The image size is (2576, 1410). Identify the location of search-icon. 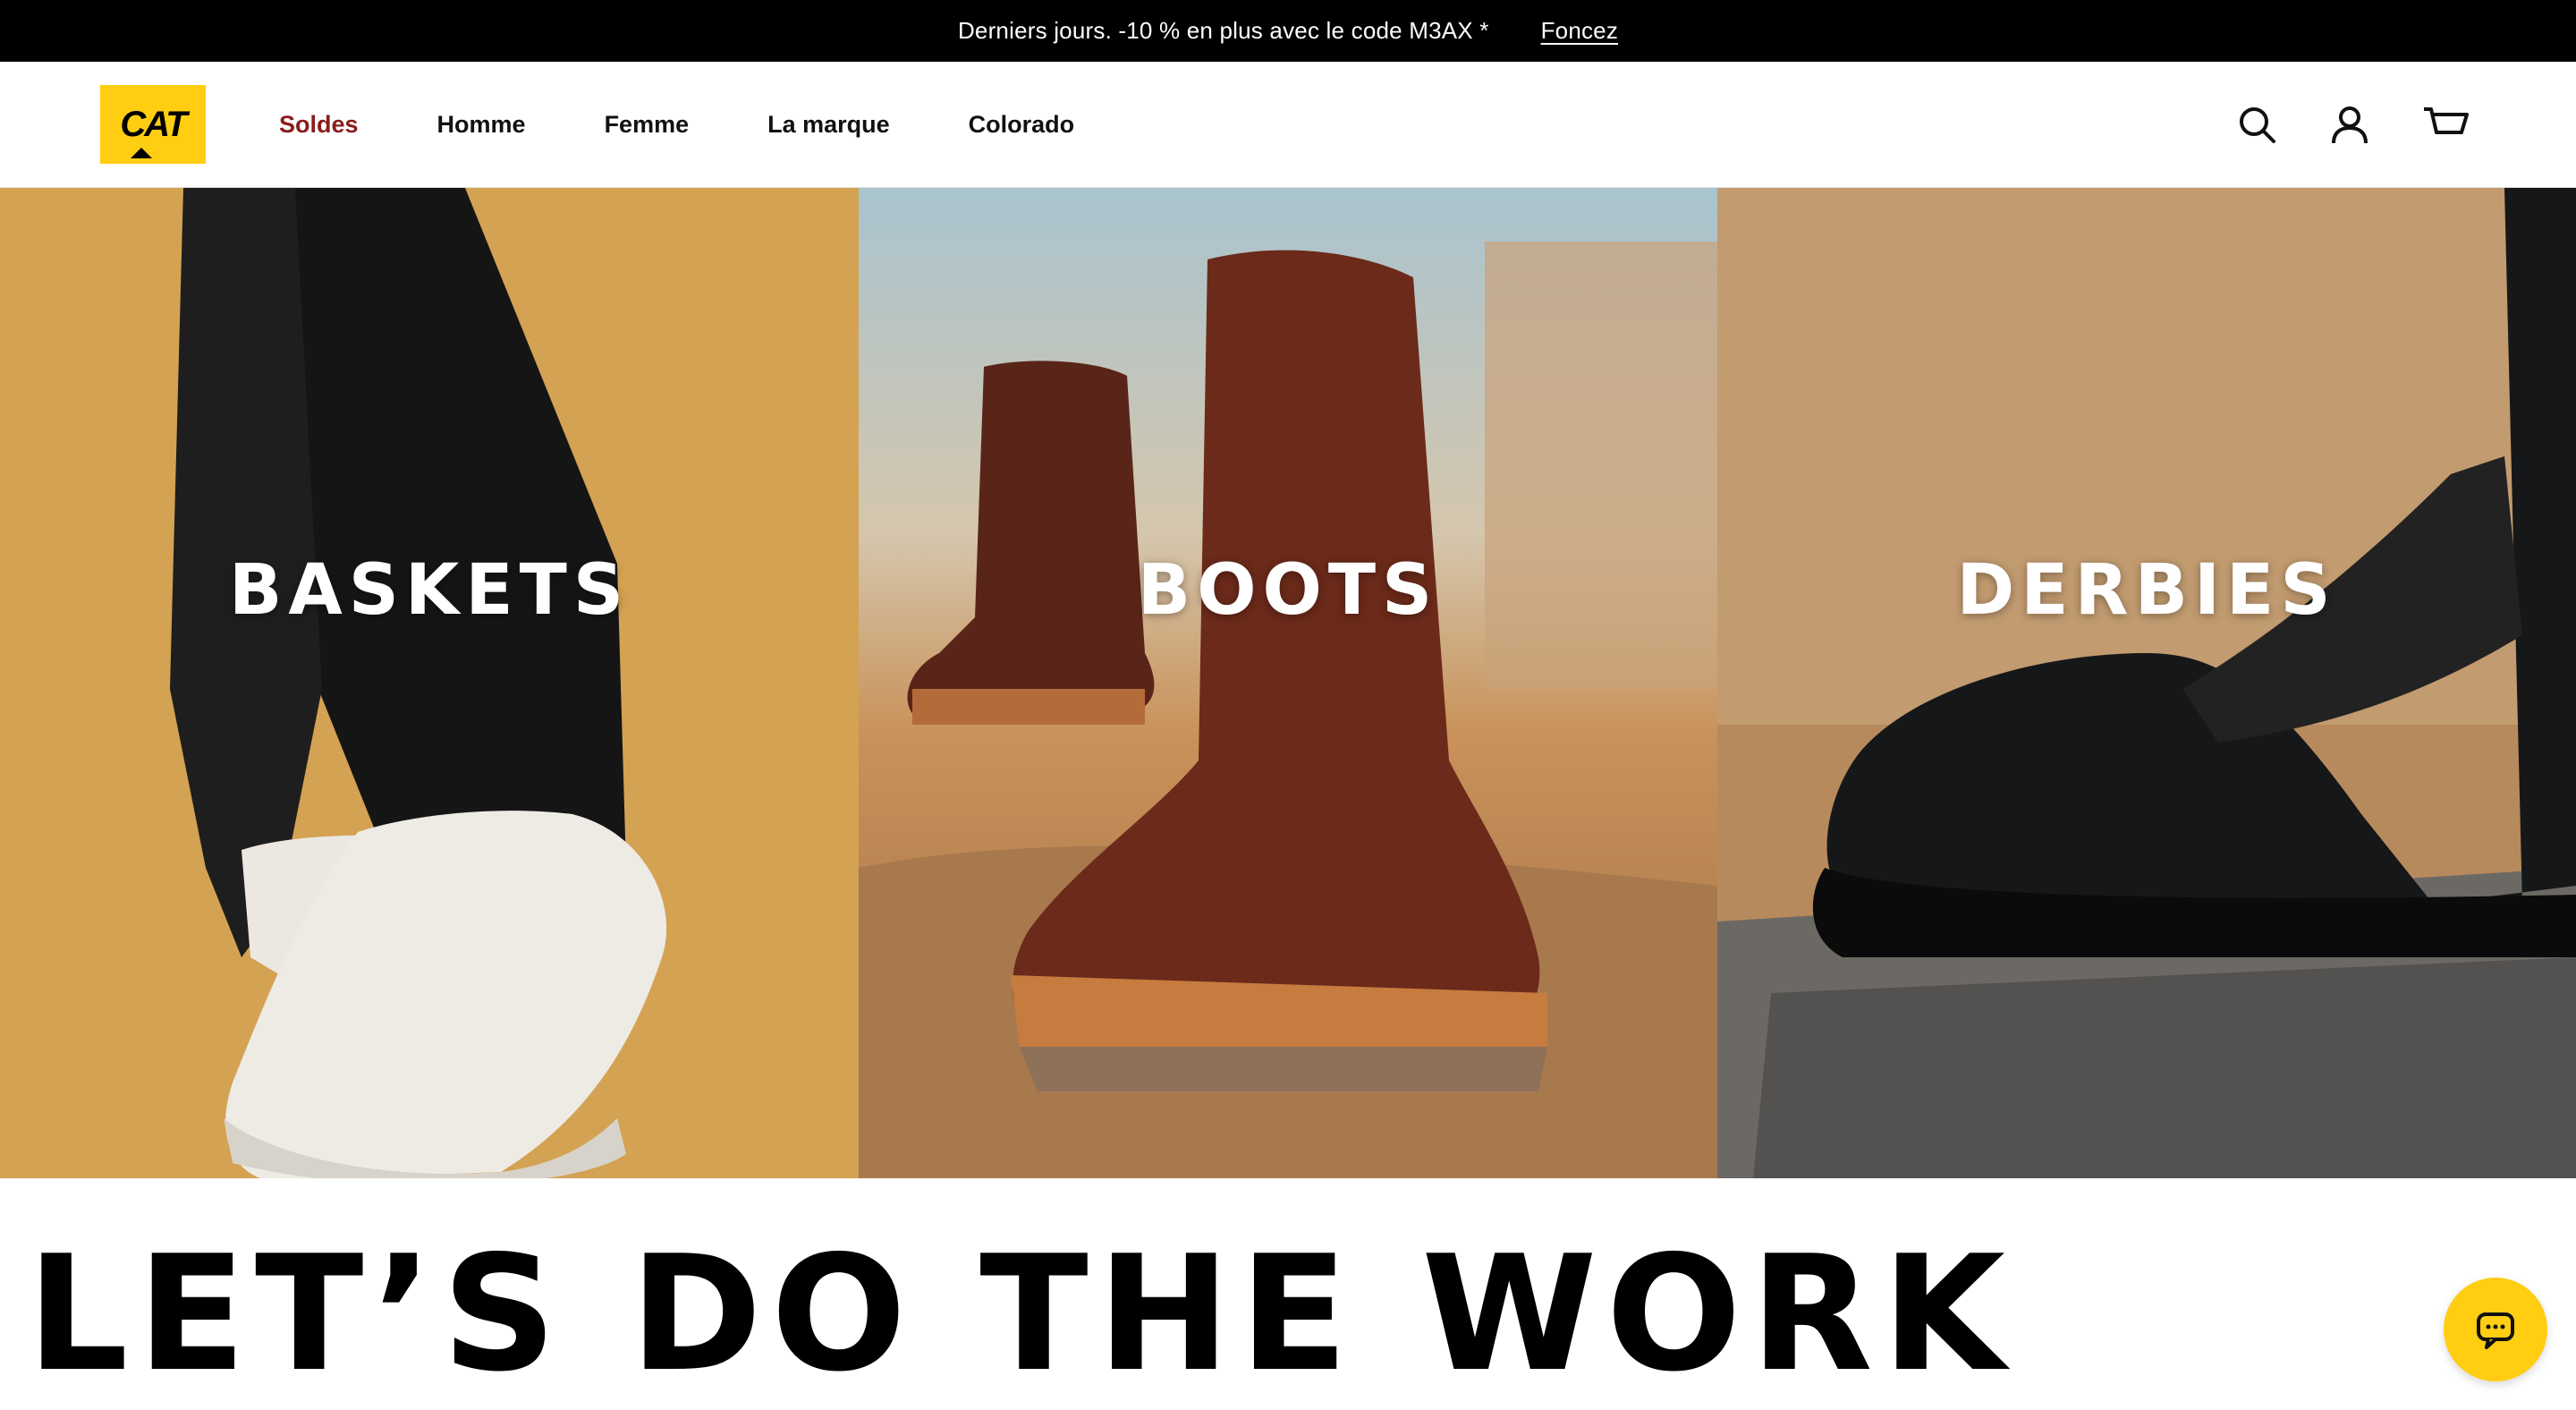
(2256, 125).